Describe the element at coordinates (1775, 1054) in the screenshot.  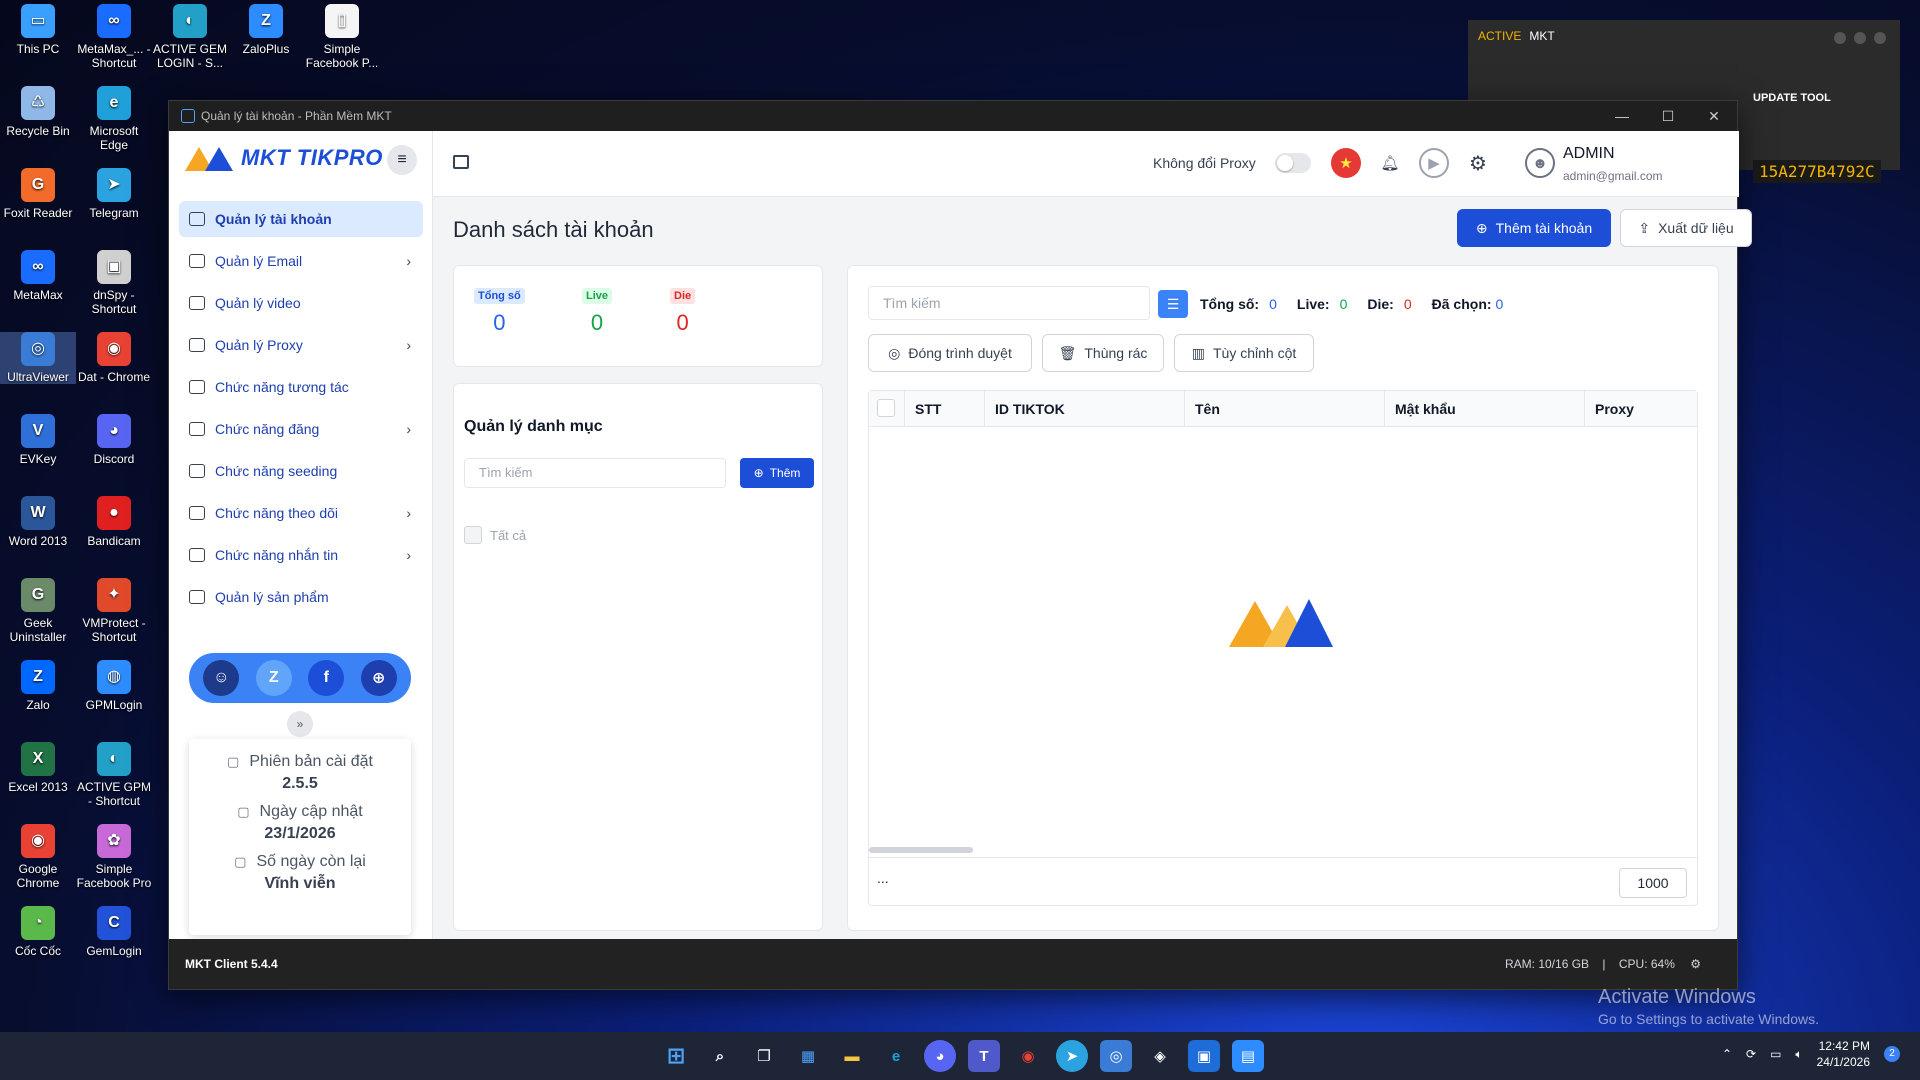
I see `monitor-icon: ▭` at that location.